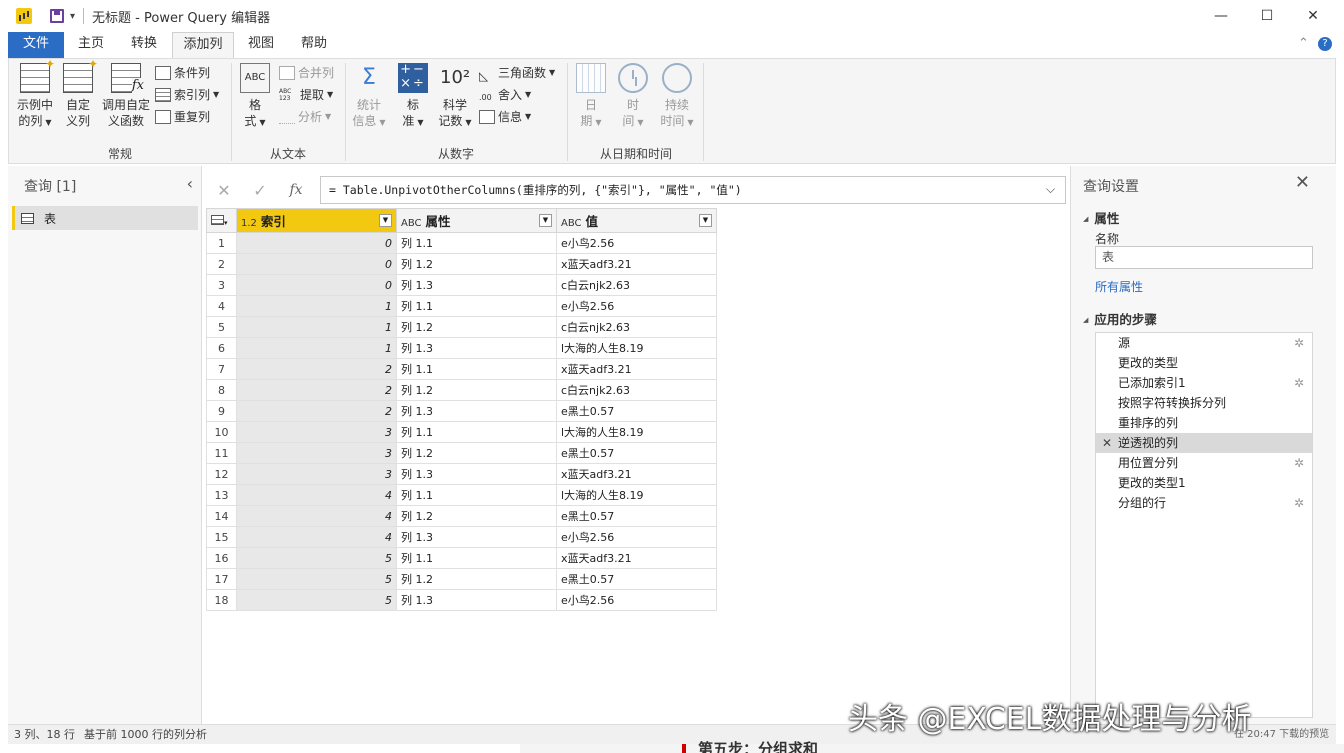 This screenshot has height=753, width=1344. I want to click on applied-steps-section: 应用的步骤, so click(1120, 318).